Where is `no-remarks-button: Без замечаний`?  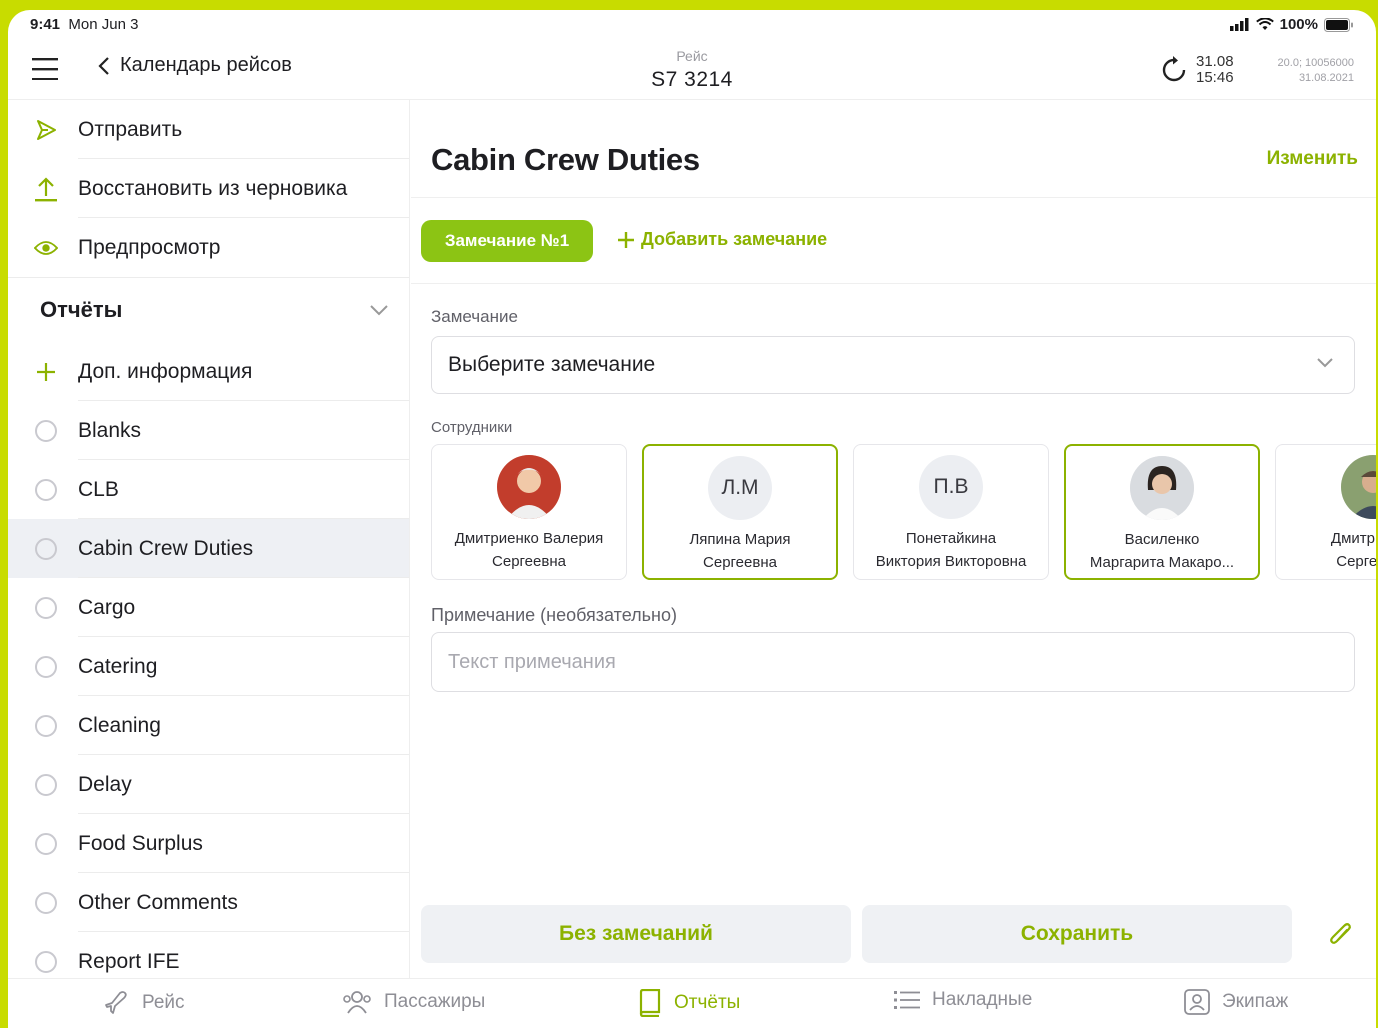
no-remarks-button: Без замечаний is located at coordinates (636, 934).